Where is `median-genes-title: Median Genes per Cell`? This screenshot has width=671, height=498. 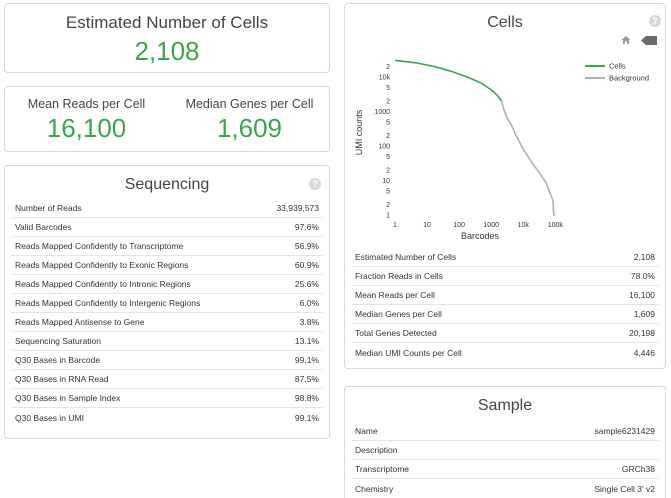 median-genes-title: Median Genes per Cell is located at coordinates (249, 104).